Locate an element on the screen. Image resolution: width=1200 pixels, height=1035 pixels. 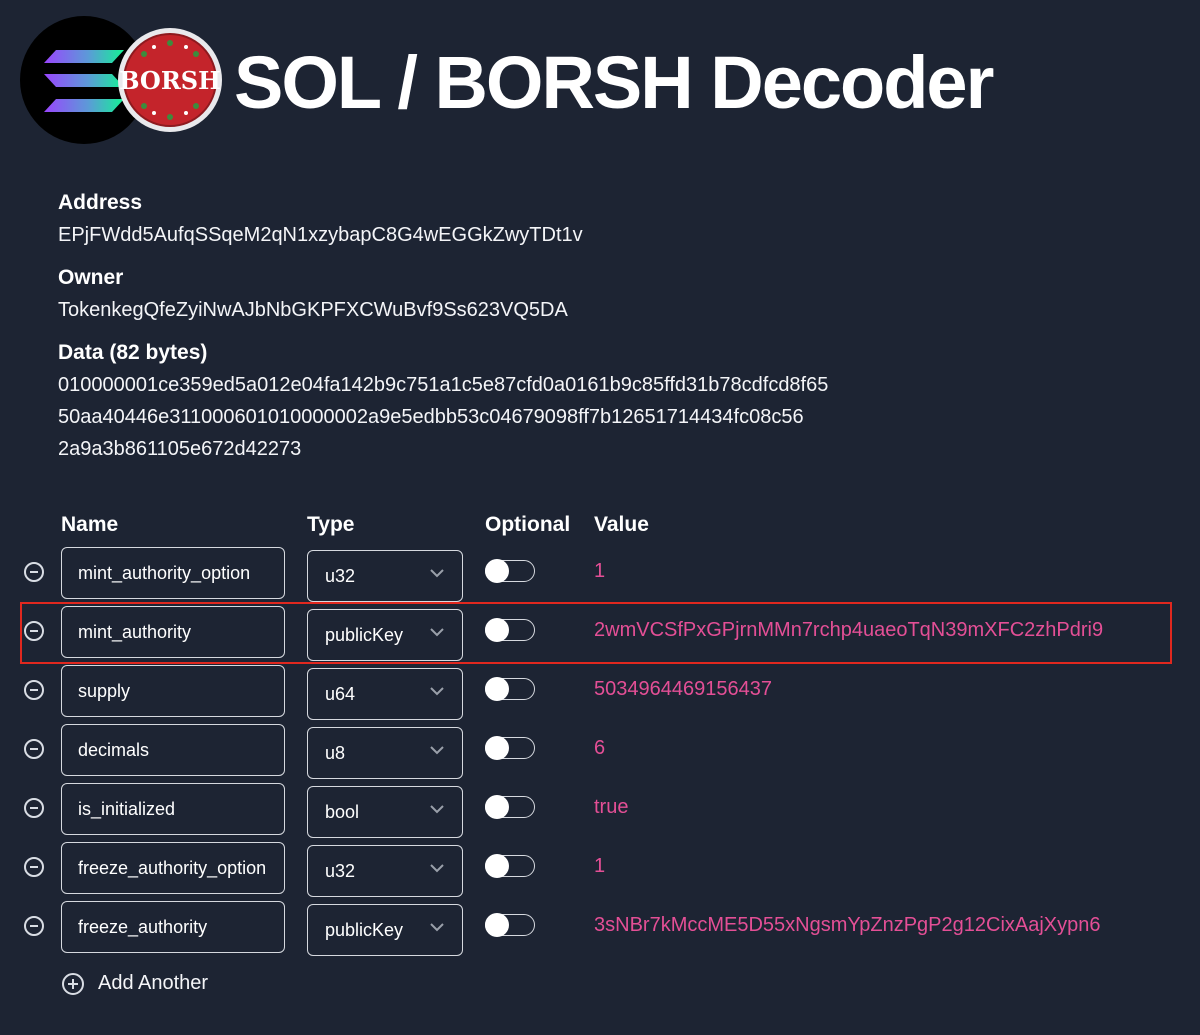
field-value: 5034964469156437 is located at coordinates (683, 689).